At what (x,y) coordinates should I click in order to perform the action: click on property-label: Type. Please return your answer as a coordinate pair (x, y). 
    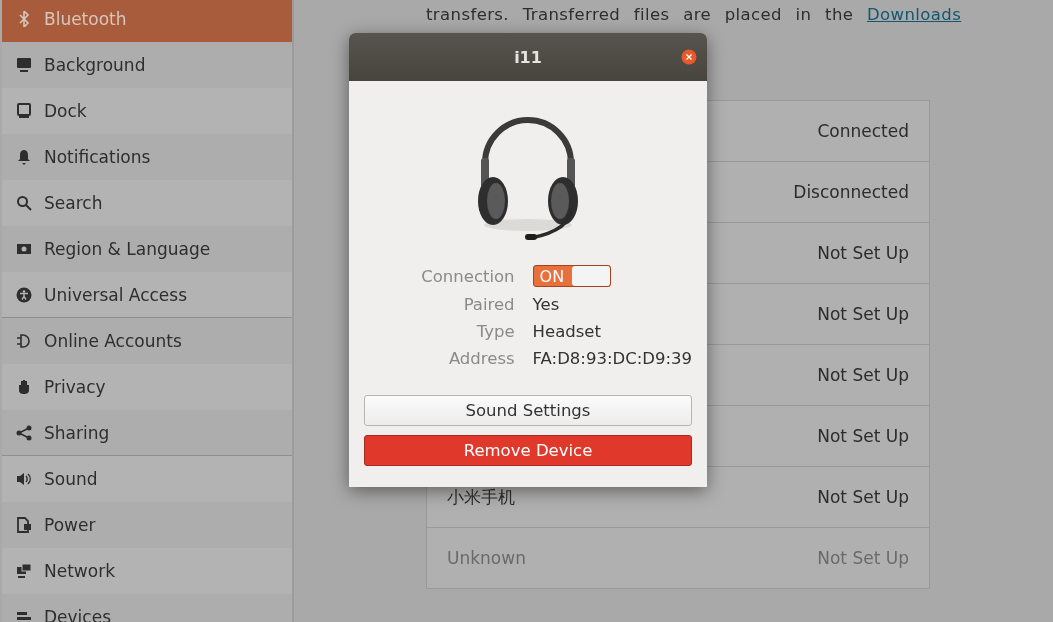
    Looking at the image, I should click on (495, 331).